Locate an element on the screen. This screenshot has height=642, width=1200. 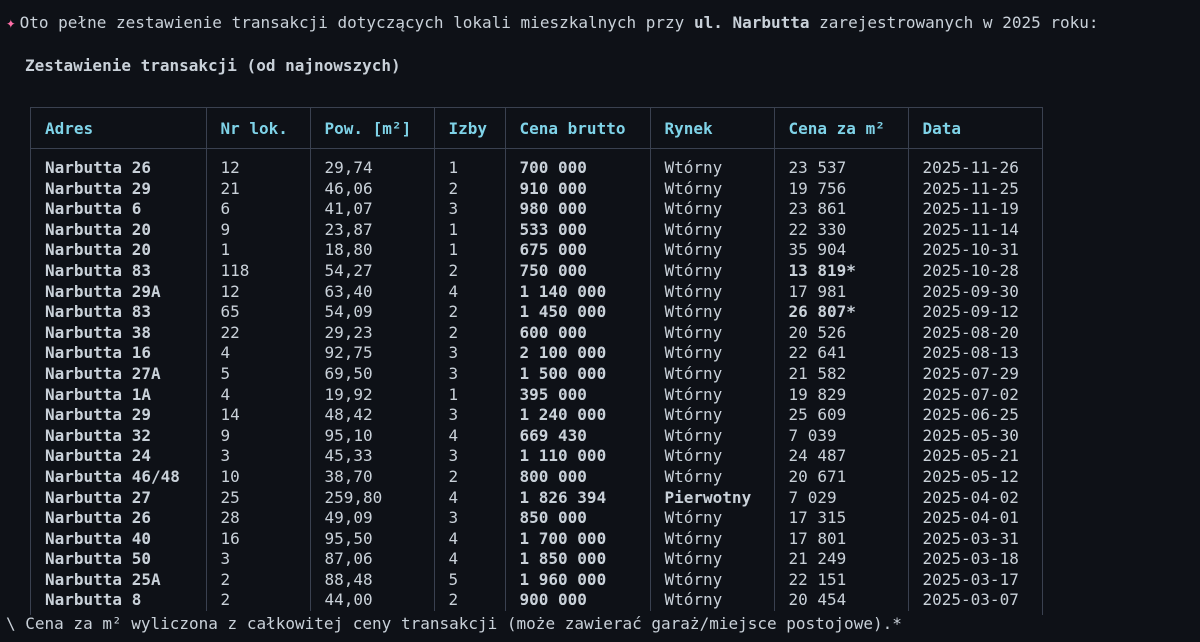
cell-nr-lok: 21 is located at coordinates (257, 189).